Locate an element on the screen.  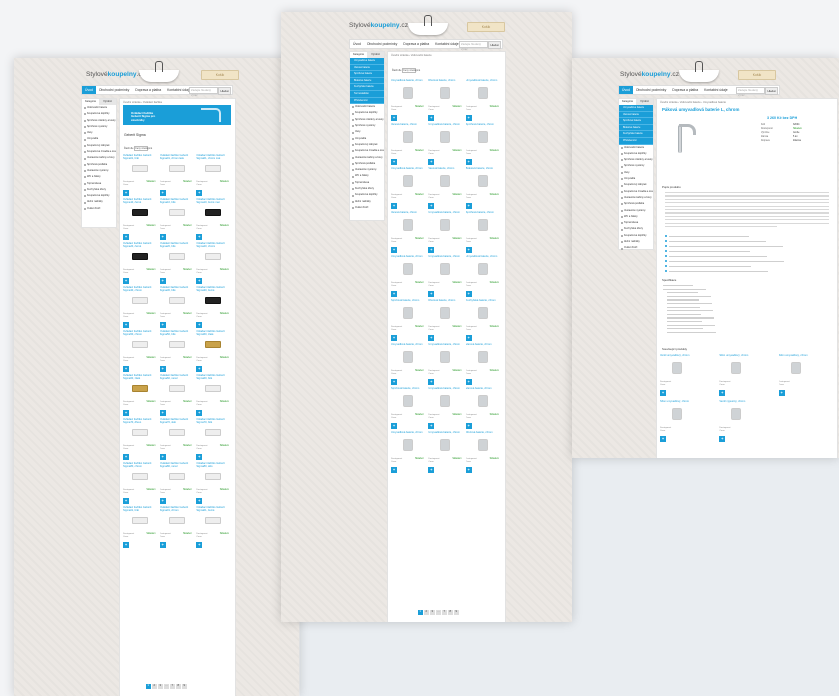
product-title: Sifon umyvadlový, chrom is located at coordinates (806, 357).